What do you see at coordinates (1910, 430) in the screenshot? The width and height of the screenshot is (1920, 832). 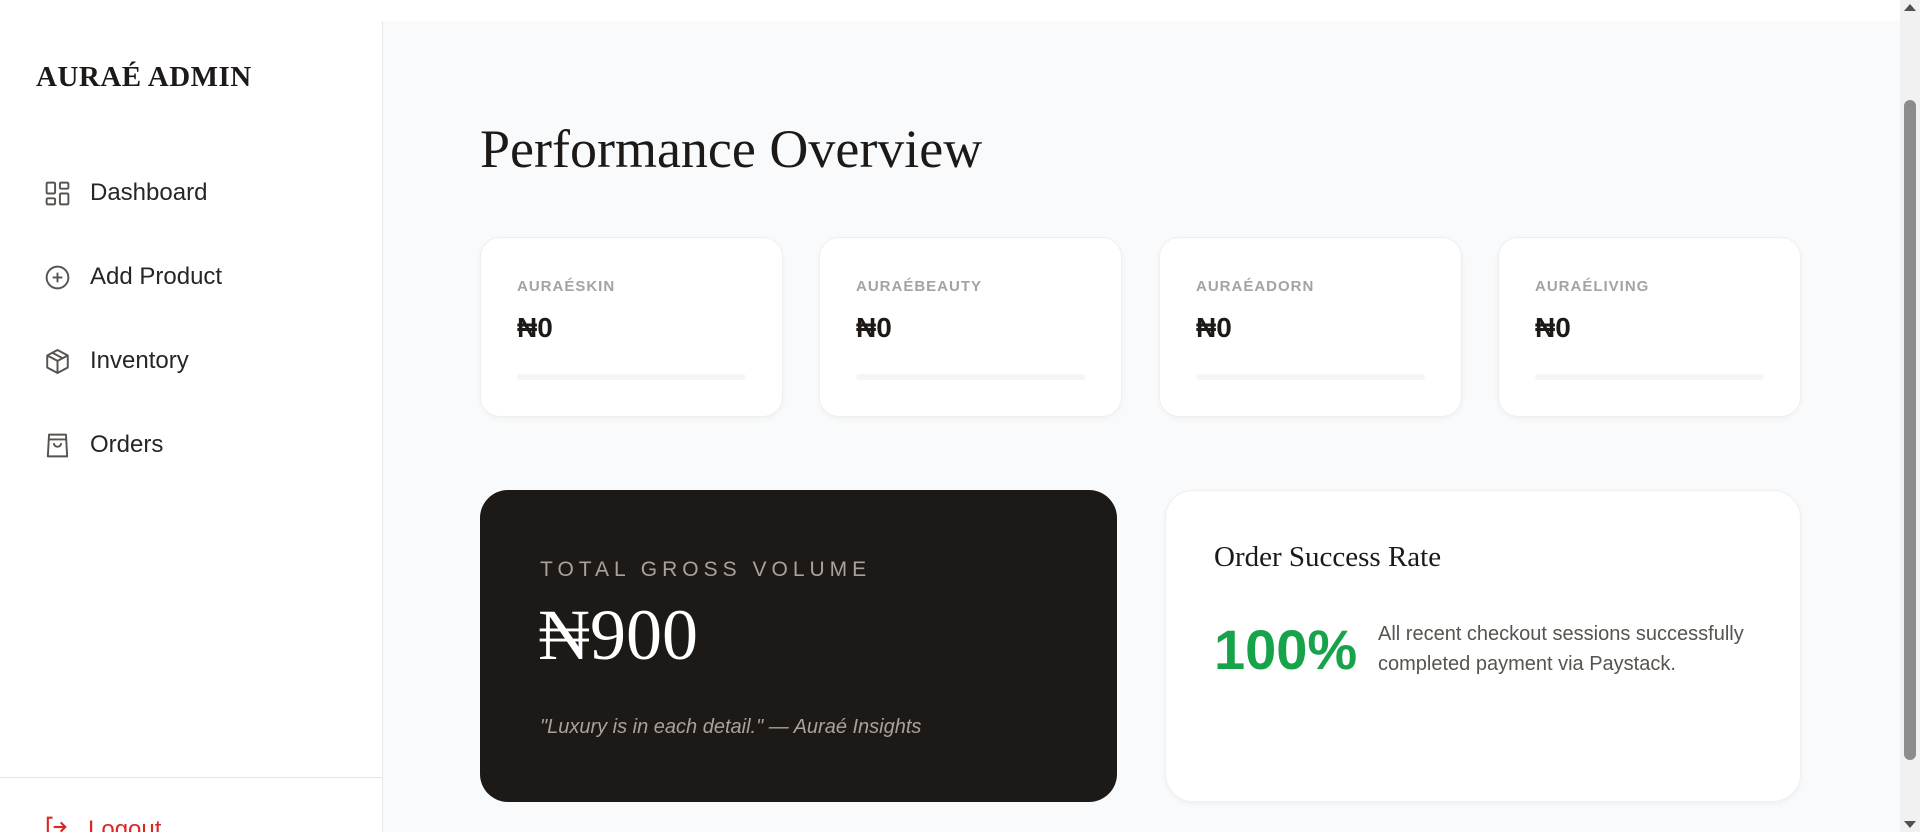 I see `scroll-thumb` at bounding box center [1910, 430].